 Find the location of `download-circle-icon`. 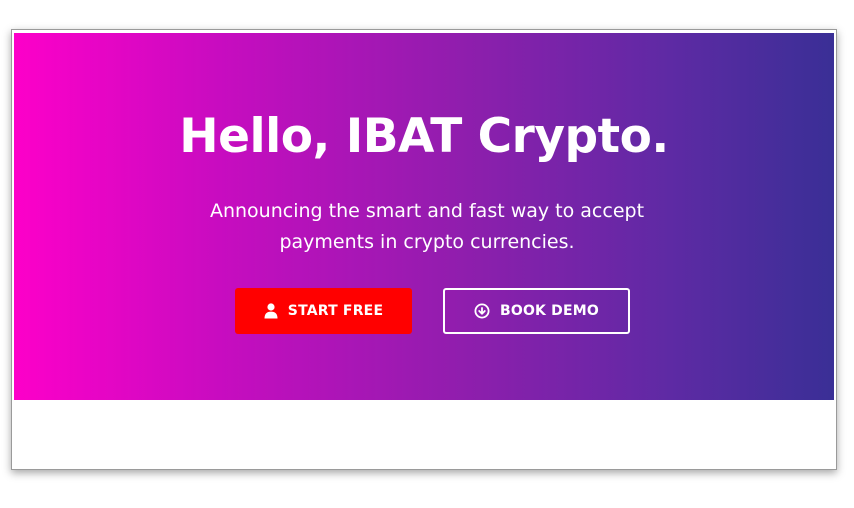

download-circle-icon is located at coordinates (482, 311).